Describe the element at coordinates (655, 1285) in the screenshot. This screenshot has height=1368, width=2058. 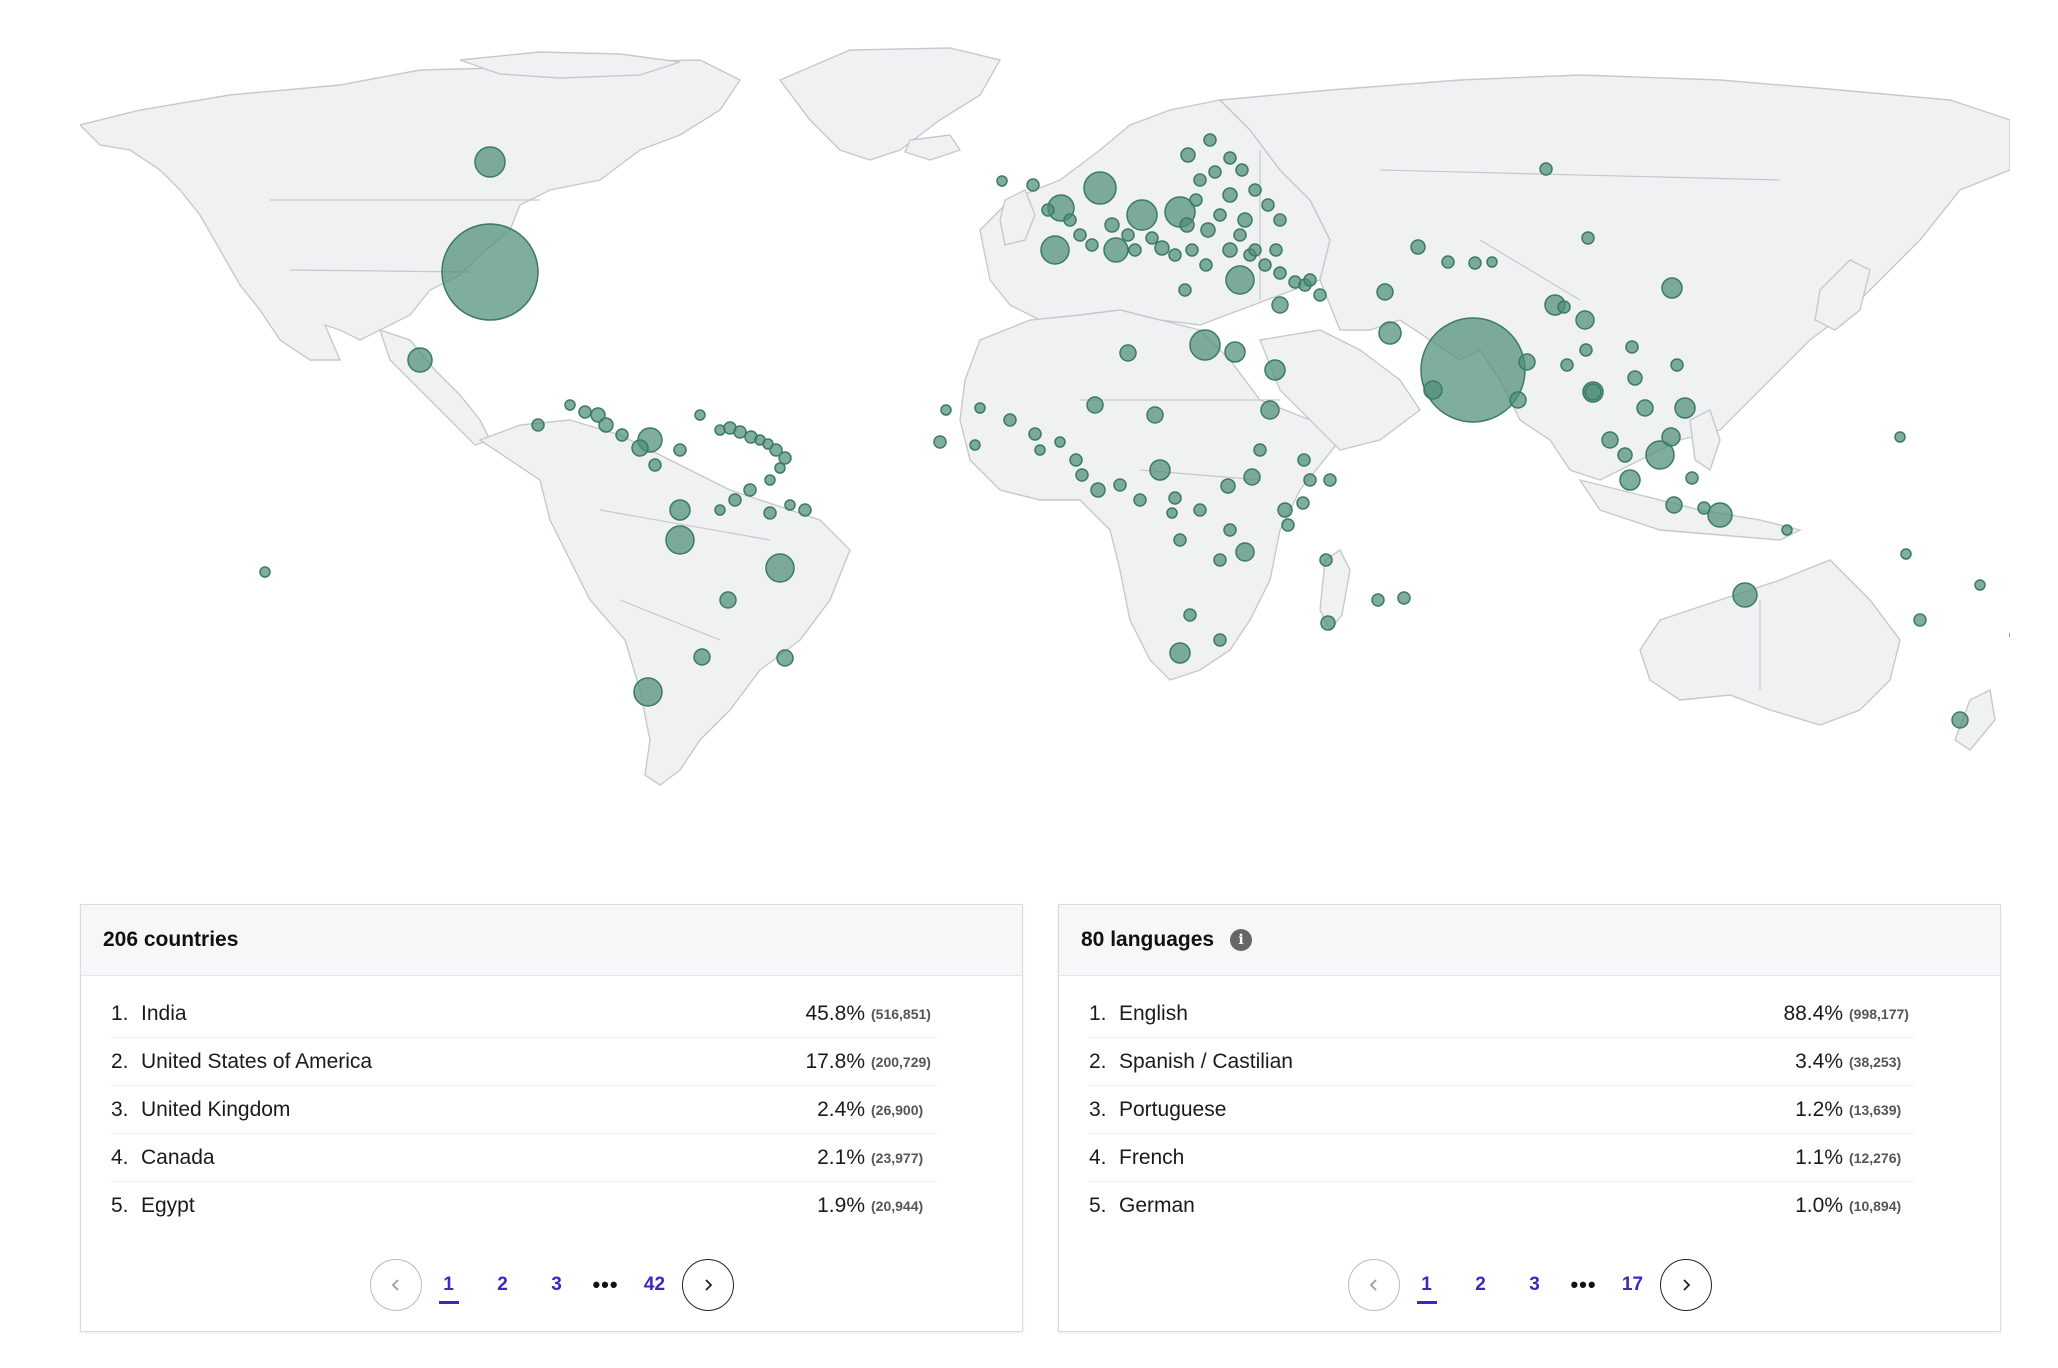
I see `last-page-button: 42` at that location.